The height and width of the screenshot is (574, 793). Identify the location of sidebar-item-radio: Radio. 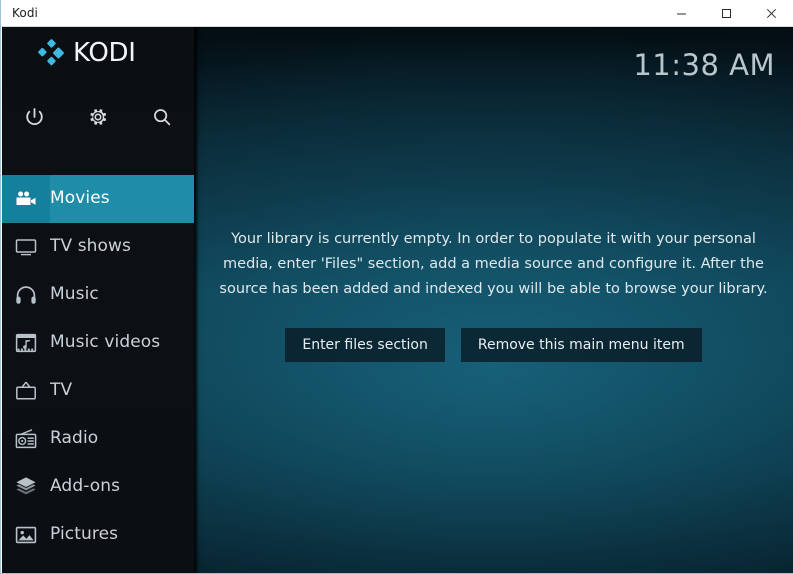
(98, 439).